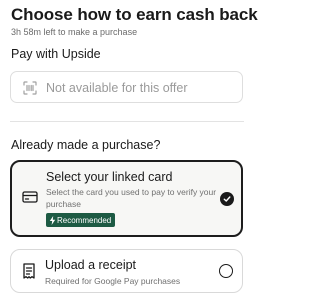  Describe the element at coordinates (52, 220) in the screenshot. I see `bolt-icon` at that location.